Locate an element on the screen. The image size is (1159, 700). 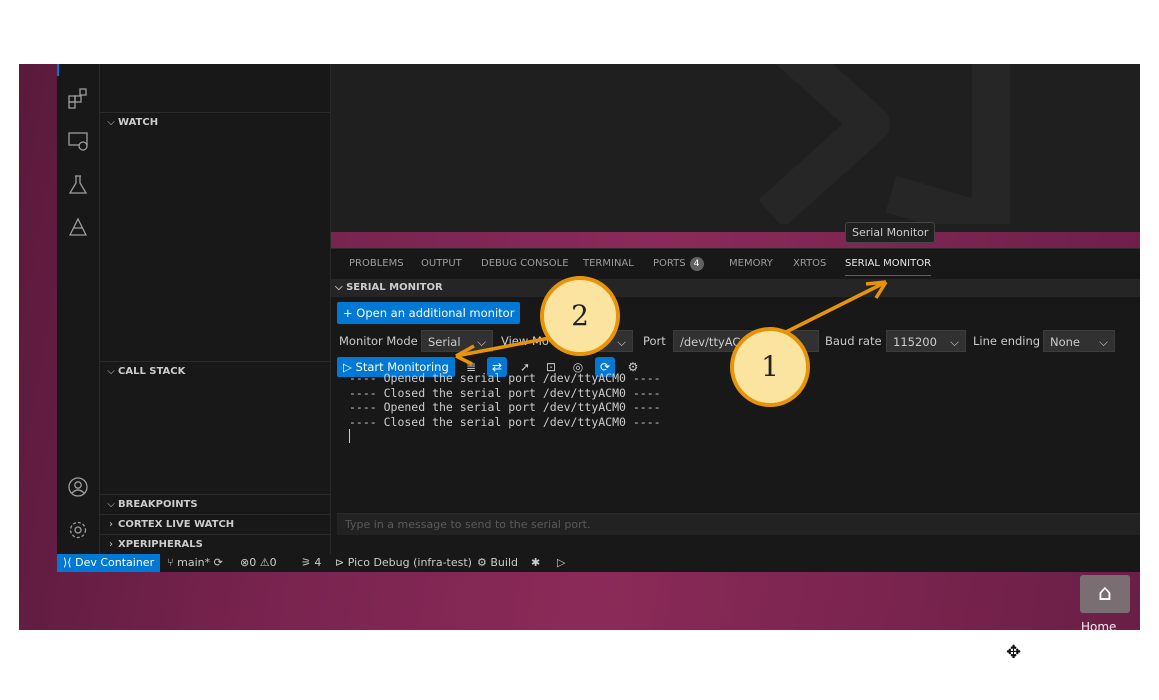
home-label: Home is located at coordinates (1099, 625).